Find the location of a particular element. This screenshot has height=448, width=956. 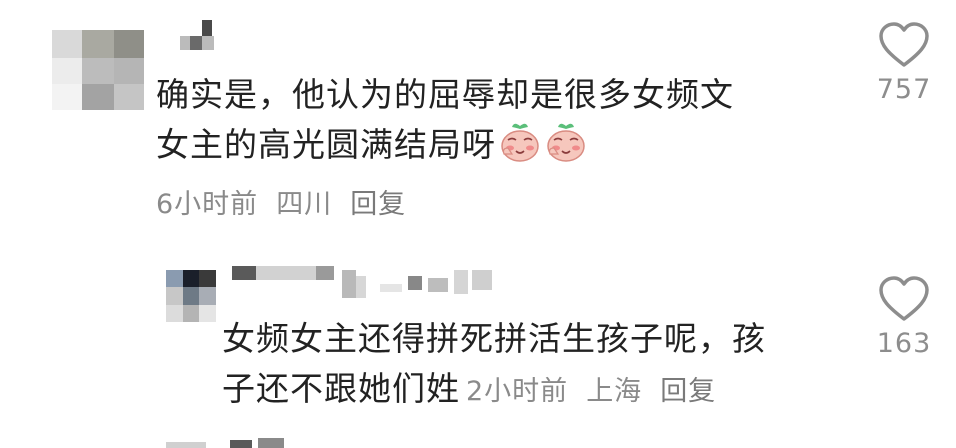

comment-text-line: 女主的高光圆满结局呀 is located at coordinates (445, 145).